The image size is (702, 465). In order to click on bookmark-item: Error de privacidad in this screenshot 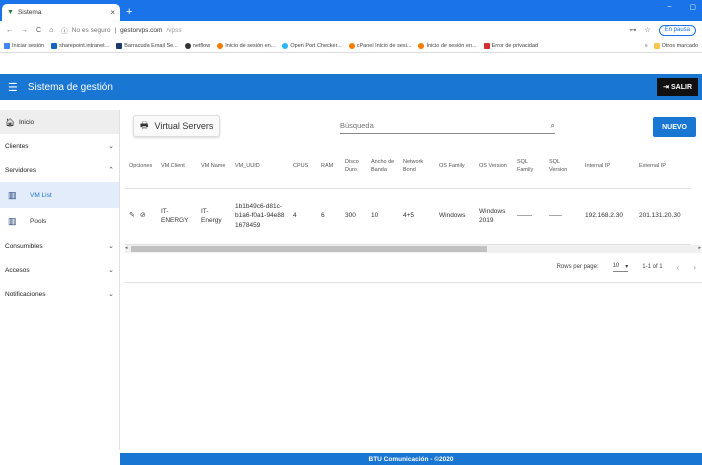, I will do `click(510, 45)`.